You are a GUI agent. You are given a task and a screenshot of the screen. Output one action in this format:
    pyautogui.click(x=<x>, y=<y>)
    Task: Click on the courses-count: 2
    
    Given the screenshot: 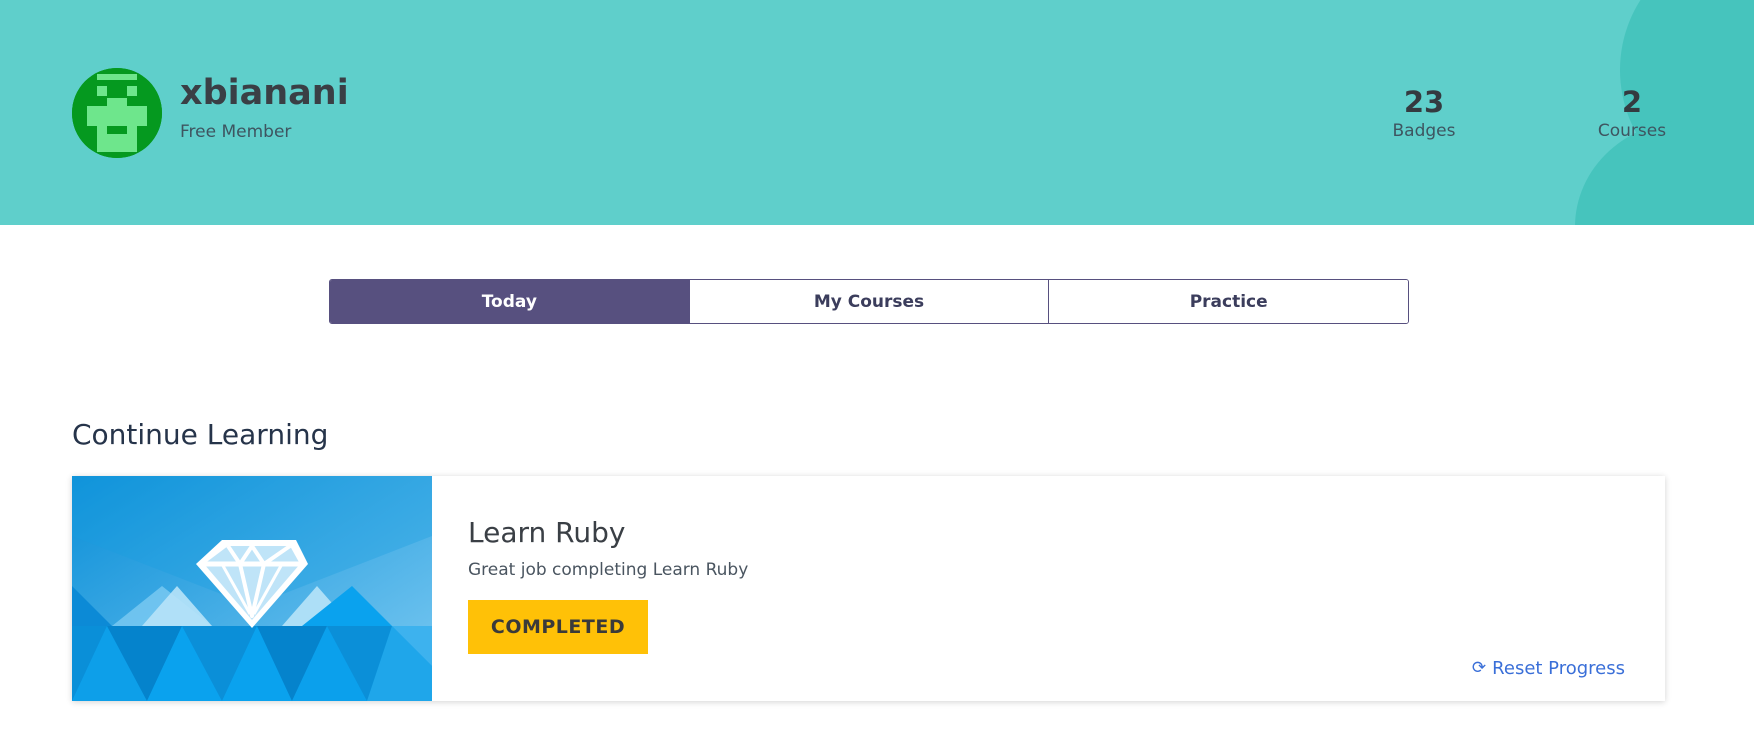 What is the action you would take?
    pyautogui.click(x=1632, y=102)
    